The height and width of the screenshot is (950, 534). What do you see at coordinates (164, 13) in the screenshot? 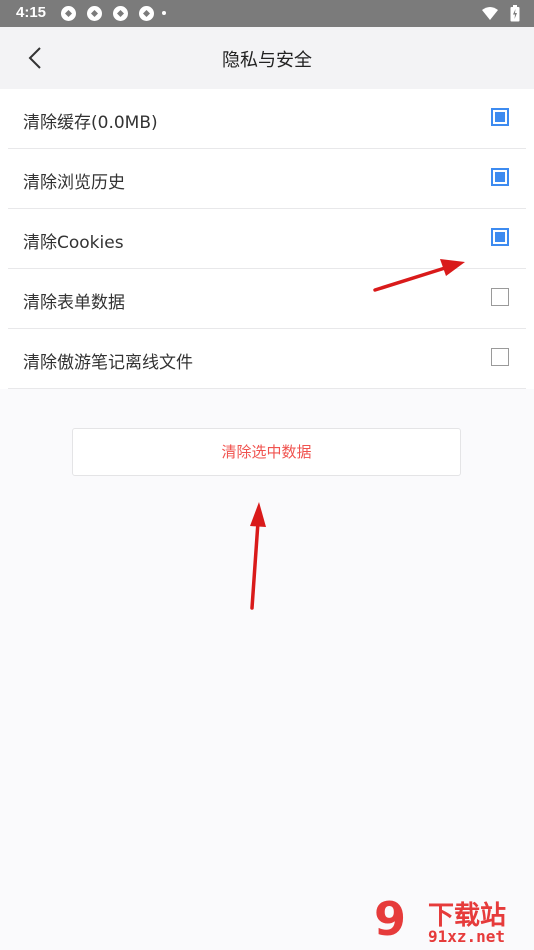
I see `more-notifications-dot-icon` at bounding box center [164, 13].